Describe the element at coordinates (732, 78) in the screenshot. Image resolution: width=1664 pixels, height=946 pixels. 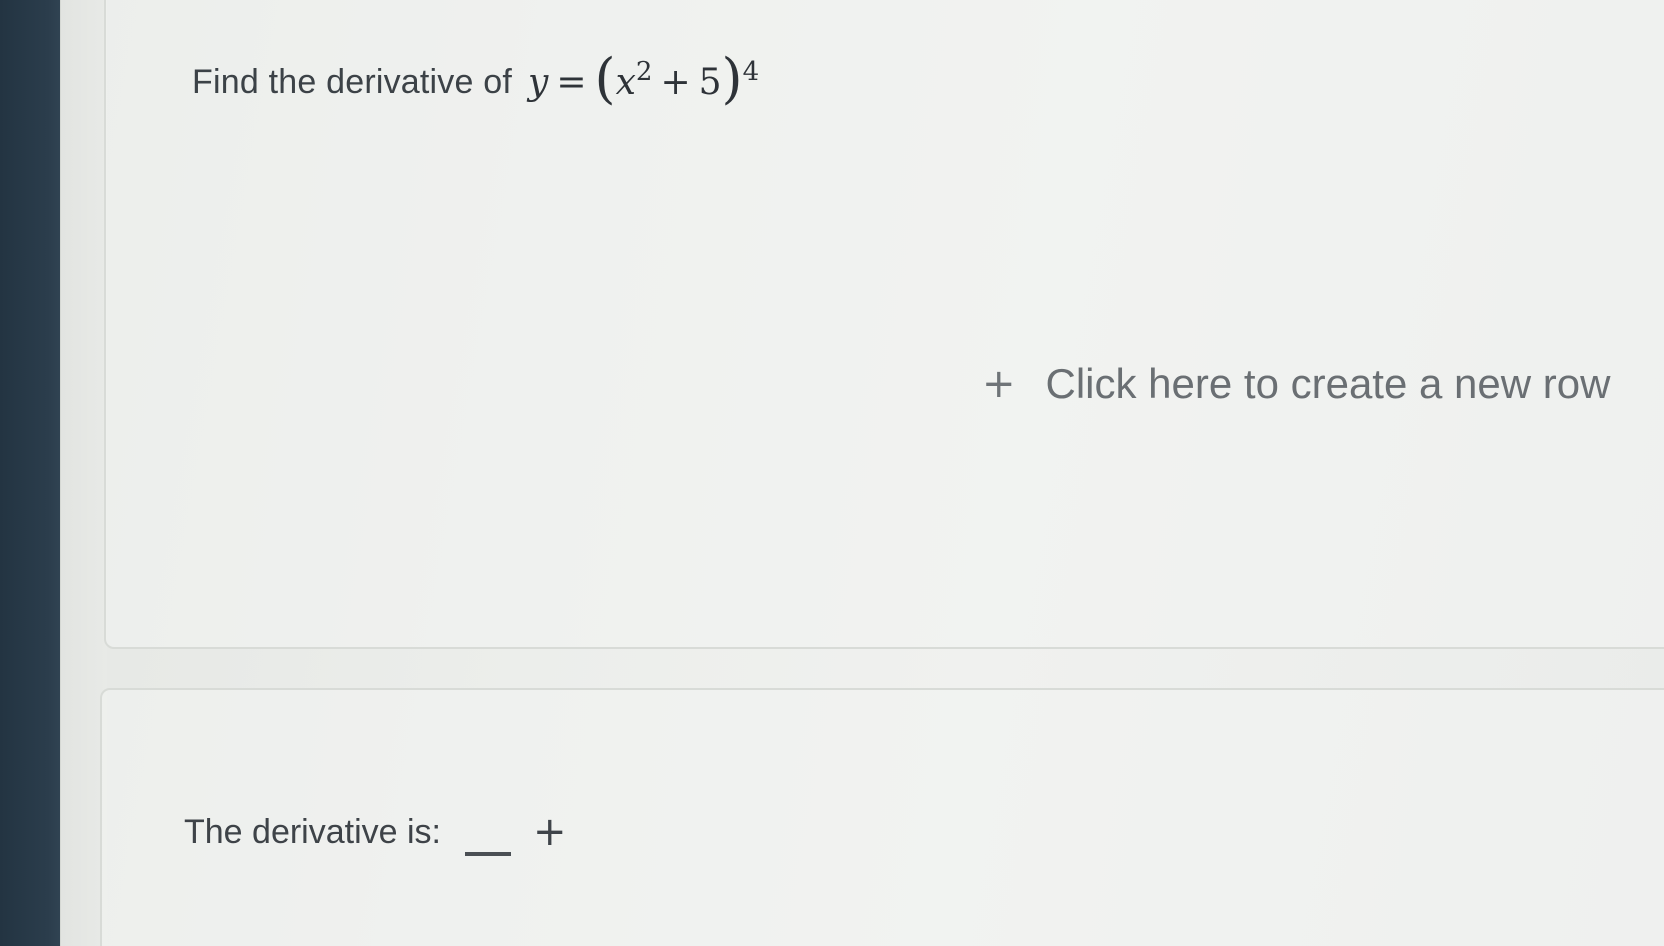
I see `equation-close-paren: )` at that location.